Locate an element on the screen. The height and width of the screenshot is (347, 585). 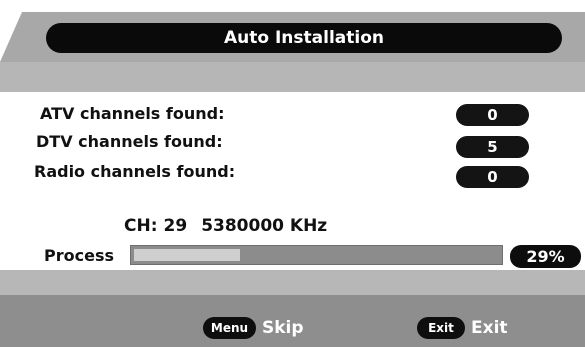
radio-channels-label: Radio channels found: is located at coordinates (135, 171).